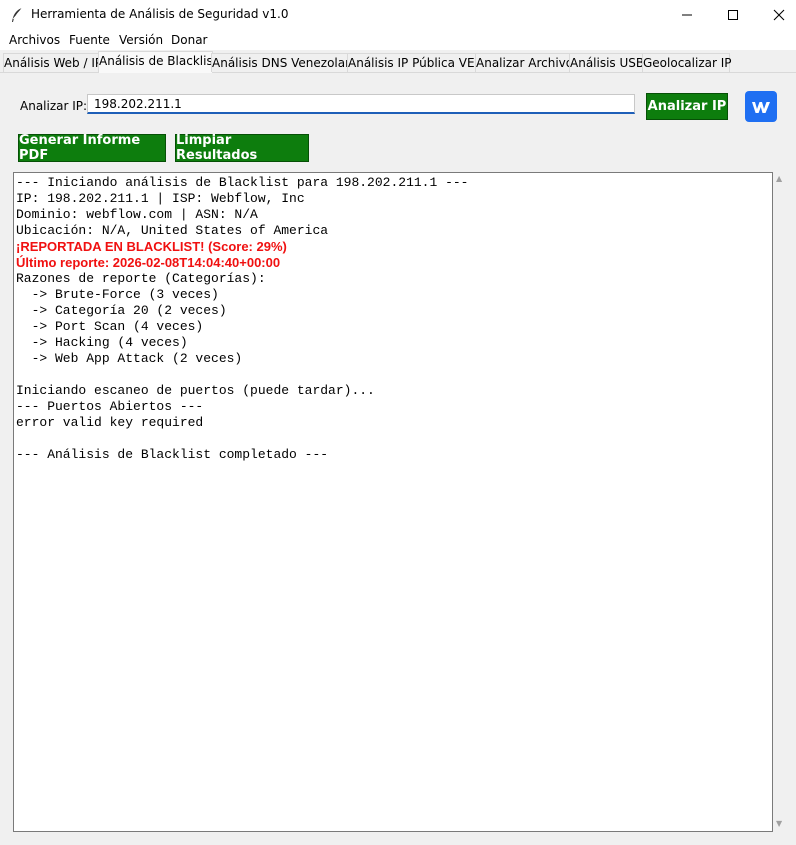  I want to click on menu-bar: Archivos Fuente Versión Donar, so click(398, 40).